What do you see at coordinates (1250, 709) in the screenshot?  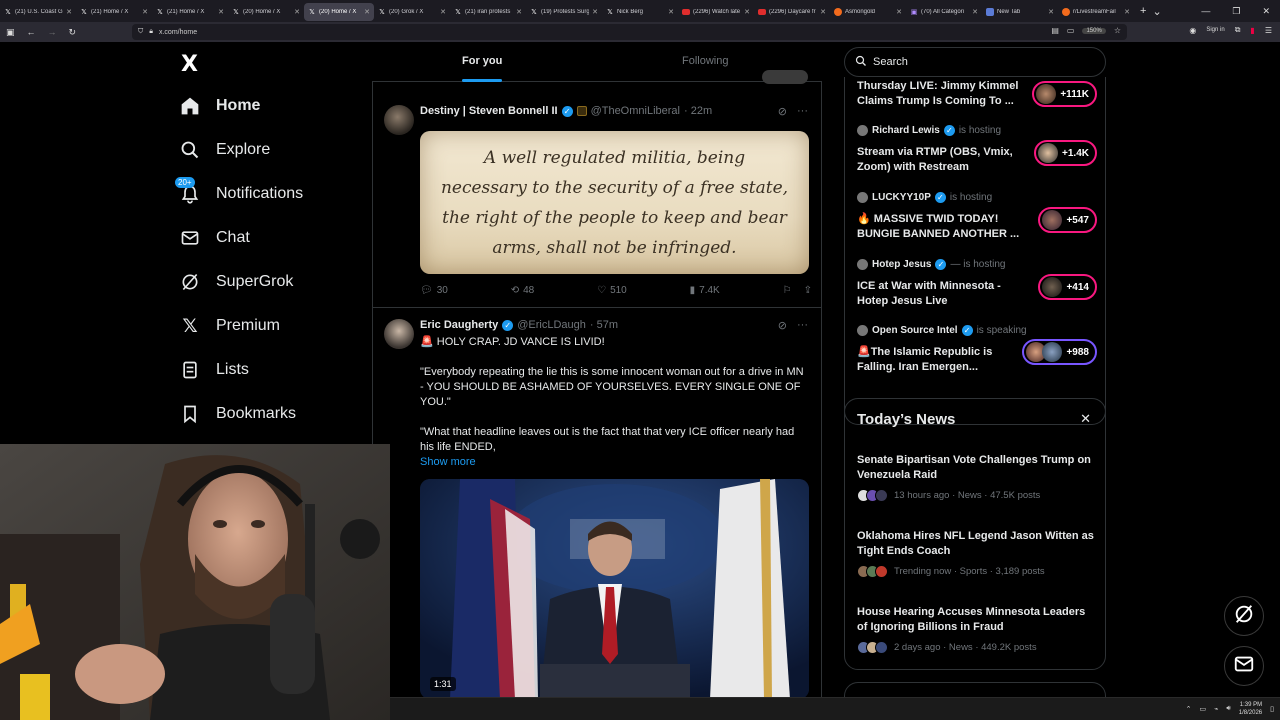 I see `clock: 1:39 PM 1/8/2026` at bounding box center [1250, 709].